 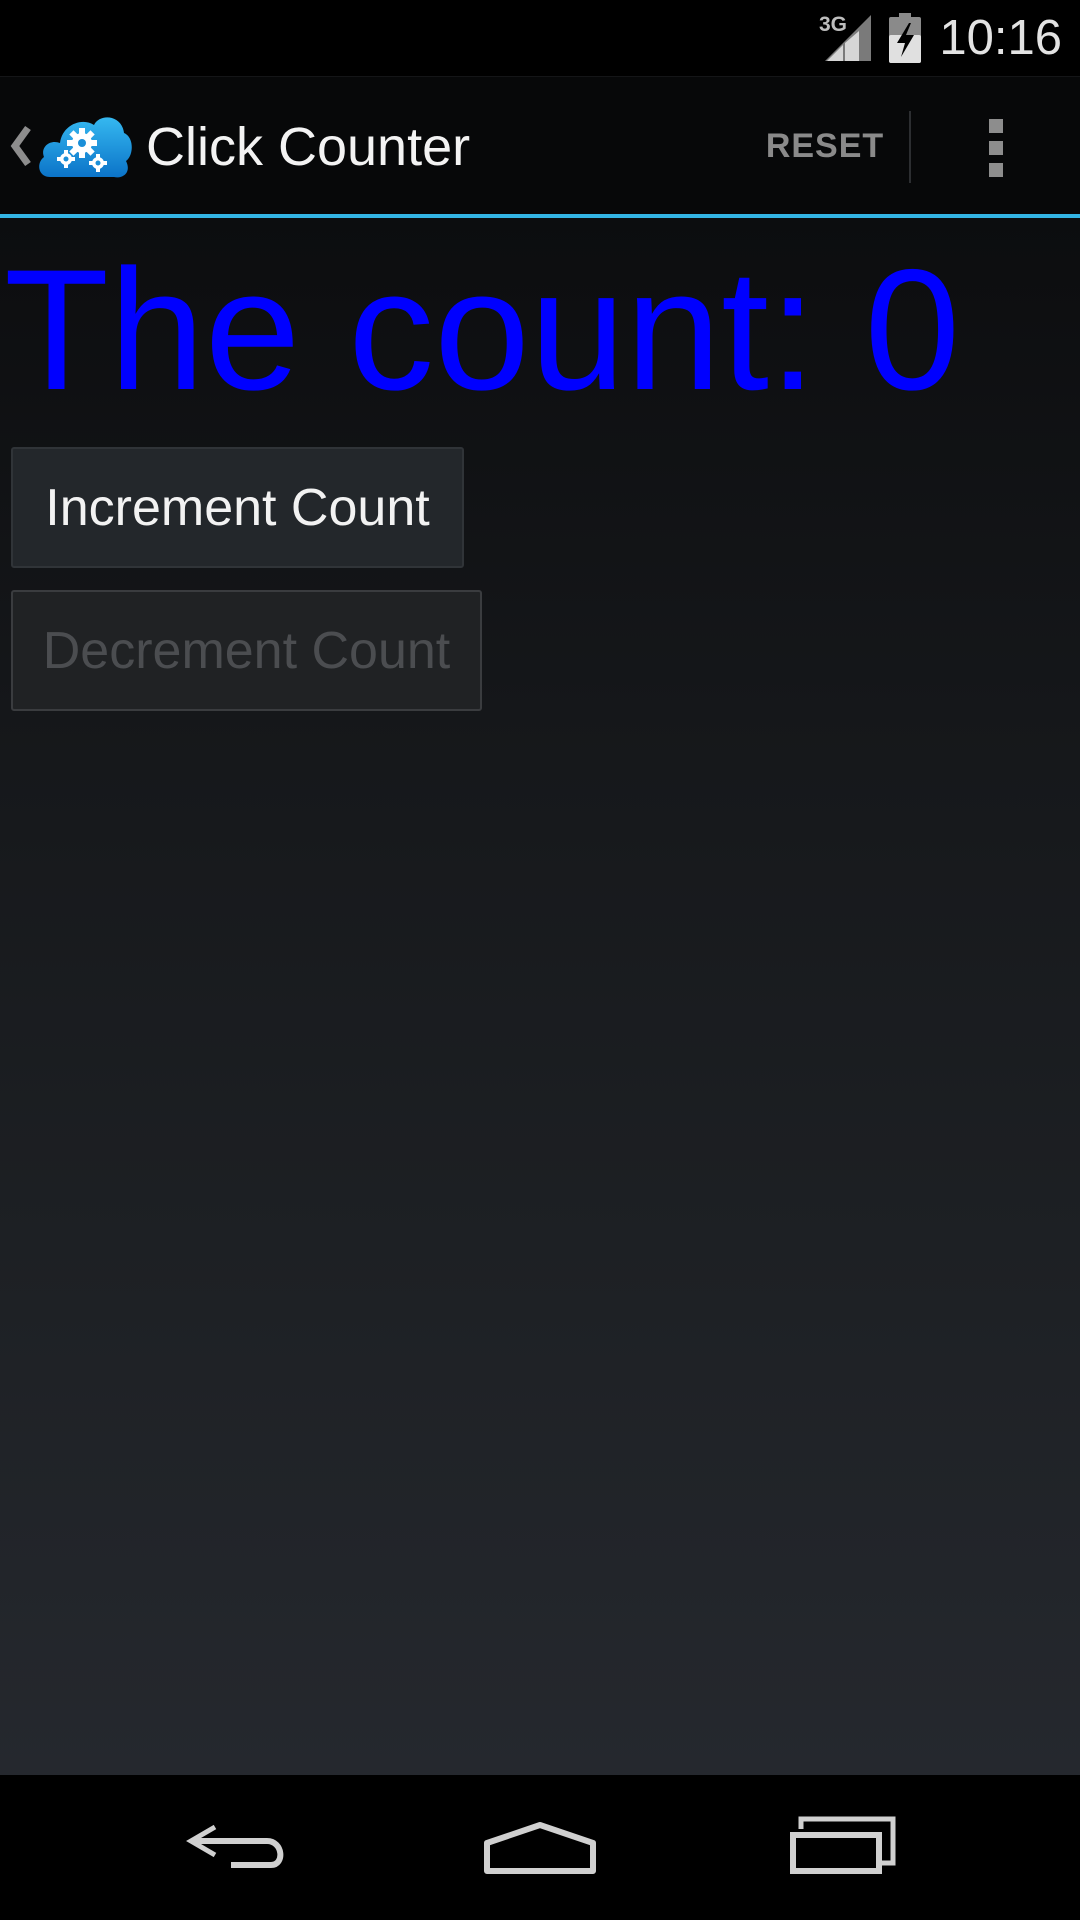 I want to click on app-title: Click Counter, so click(x=308, y=147).